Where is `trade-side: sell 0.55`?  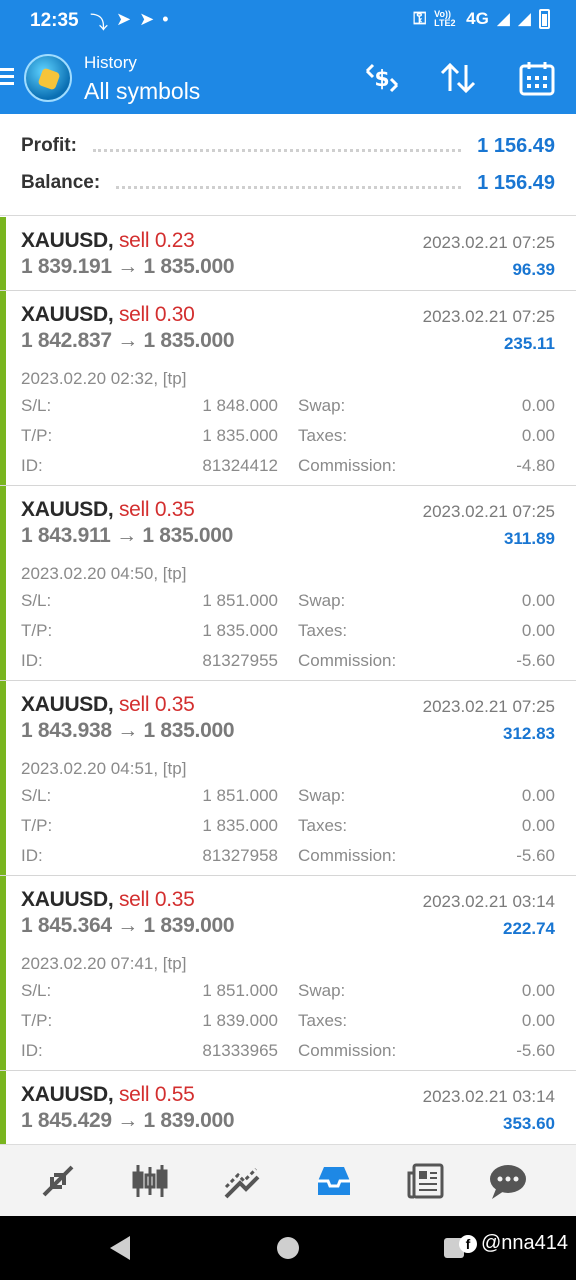 trade-side: sell 0.55 is located at coordinates (156, 1094).